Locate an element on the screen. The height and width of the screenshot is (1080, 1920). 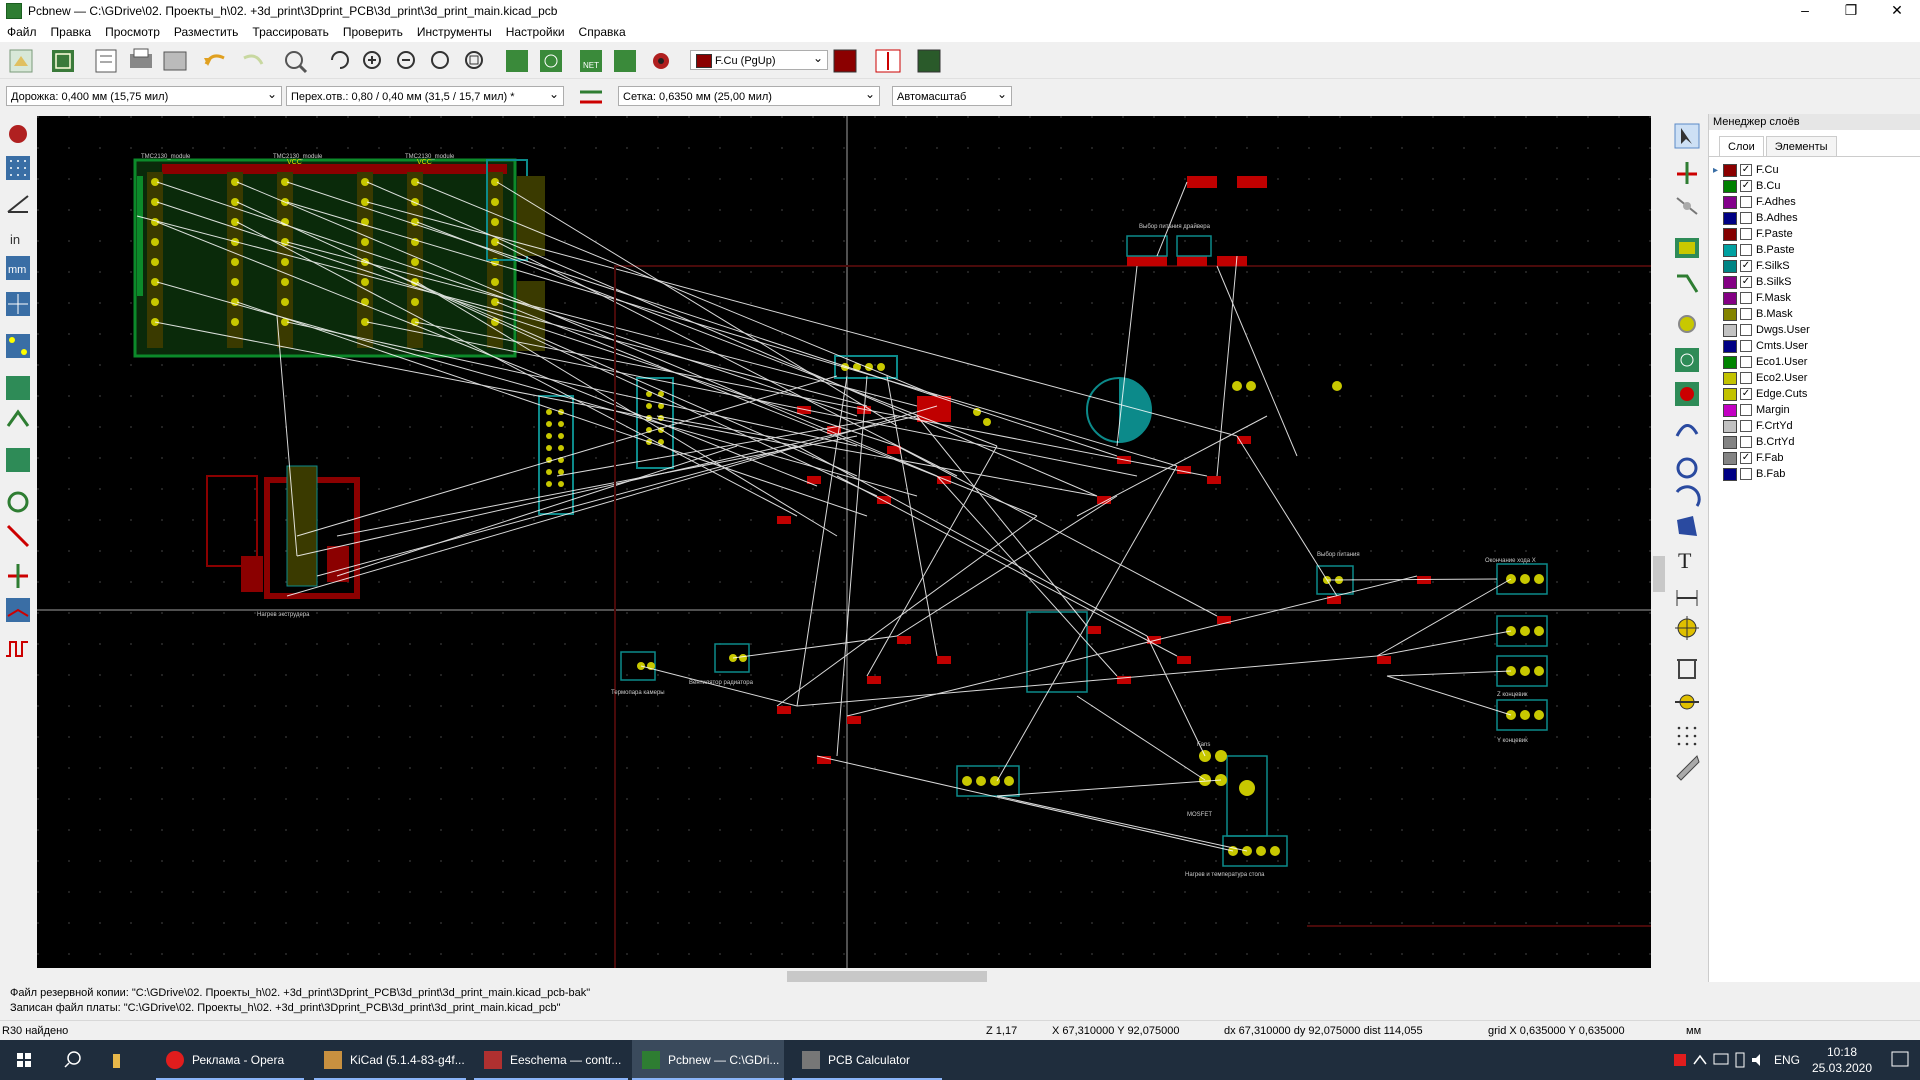
add-text-icon: T is located at coordinates (1685, 560).